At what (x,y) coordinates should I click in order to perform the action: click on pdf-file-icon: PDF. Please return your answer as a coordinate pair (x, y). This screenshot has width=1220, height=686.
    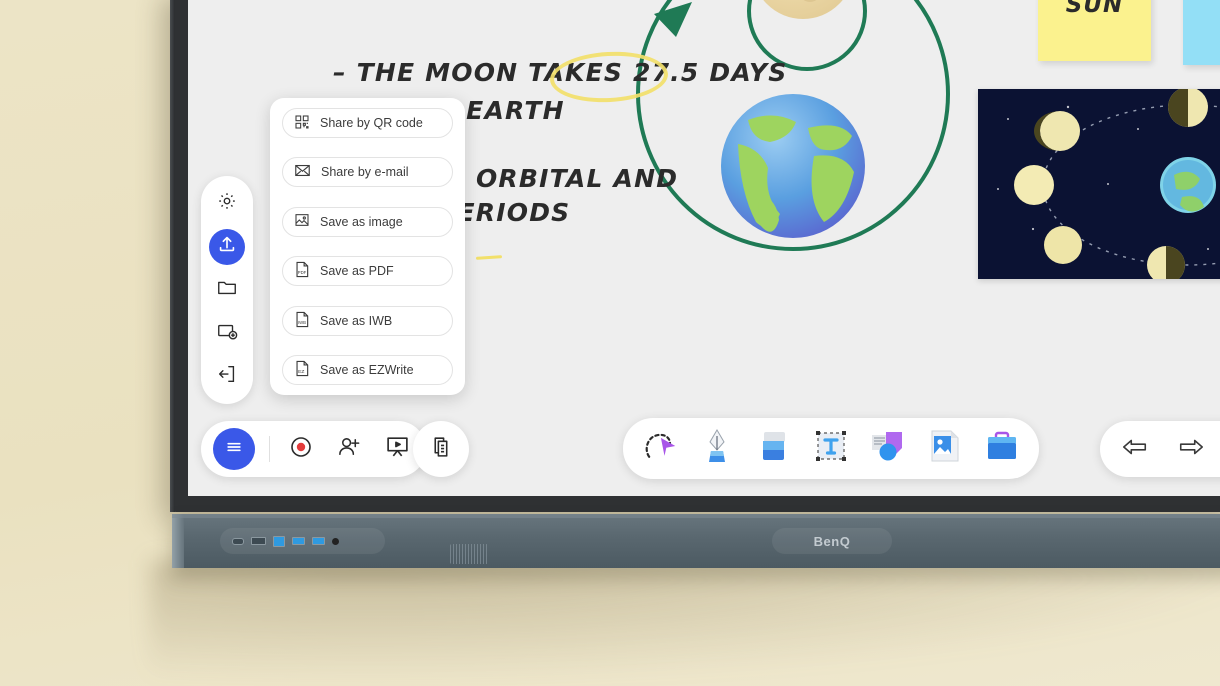
    Looking at the image, I should click on (302, 271).